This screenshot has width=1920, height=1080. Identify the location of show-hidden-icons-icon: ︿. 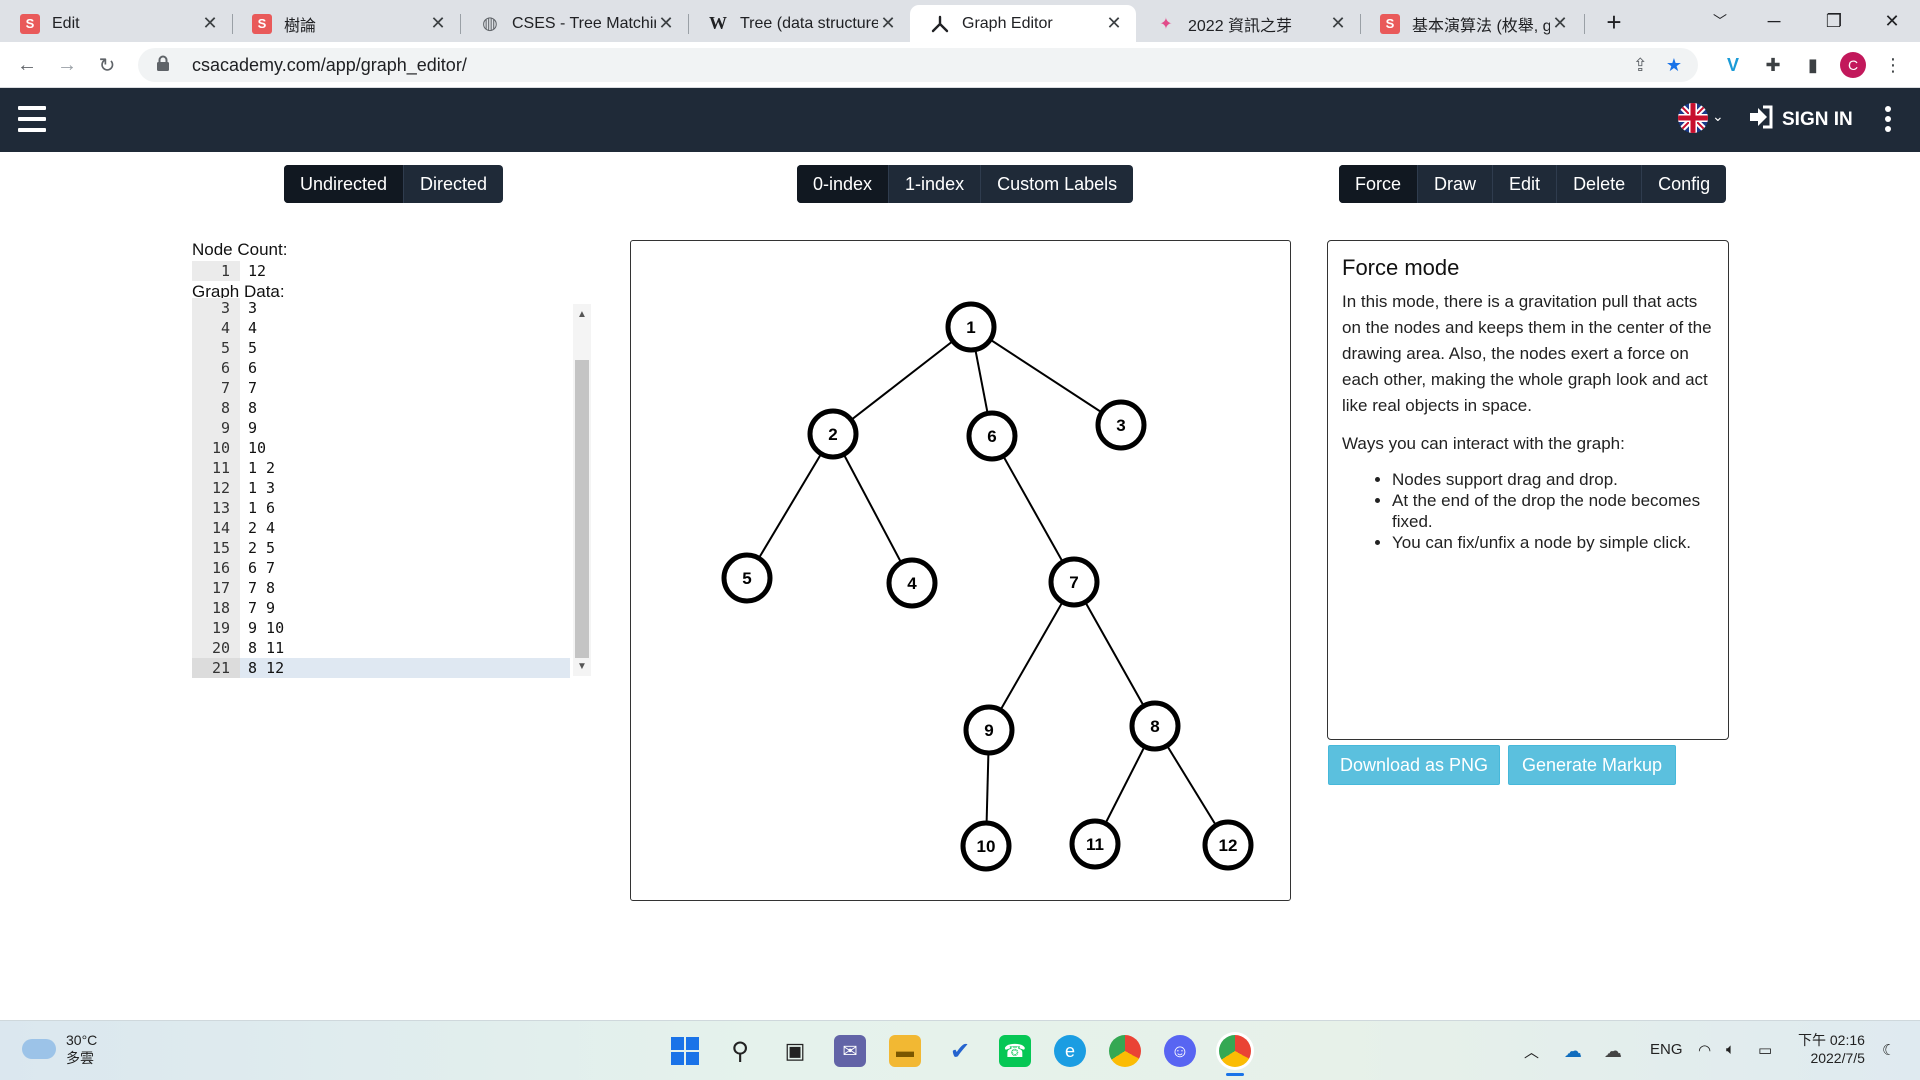
(1531, 1051).